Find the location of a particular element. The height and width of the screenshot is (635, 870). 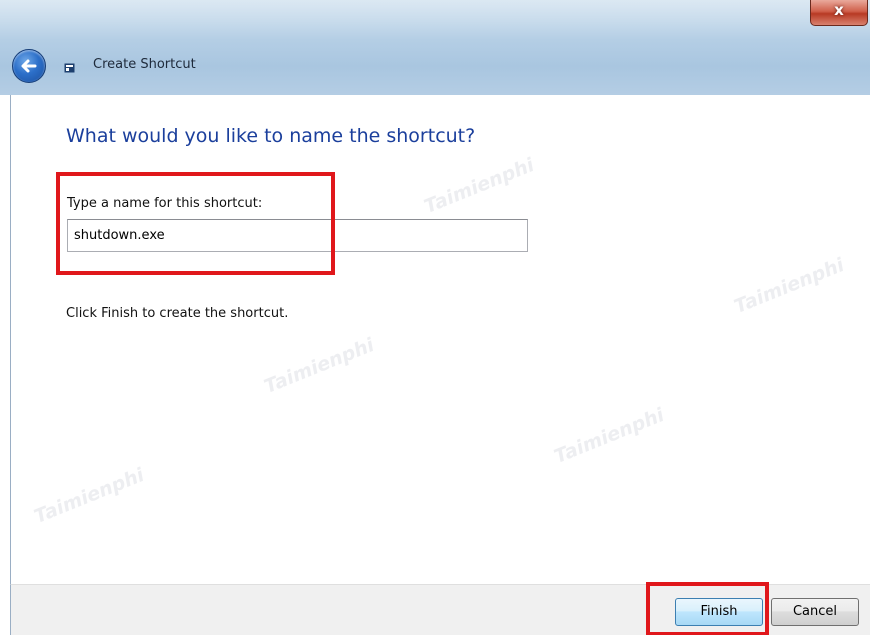

title-bar: x Create Shortcut is located at coordinates (435, 47).